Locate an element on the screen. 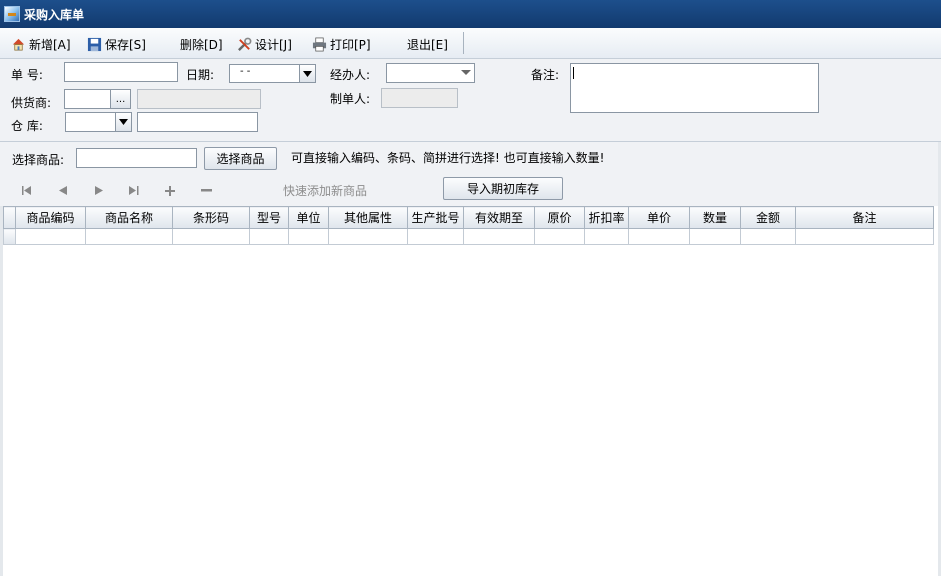  column-header: 条形码 is located at coordinates (211, 217).